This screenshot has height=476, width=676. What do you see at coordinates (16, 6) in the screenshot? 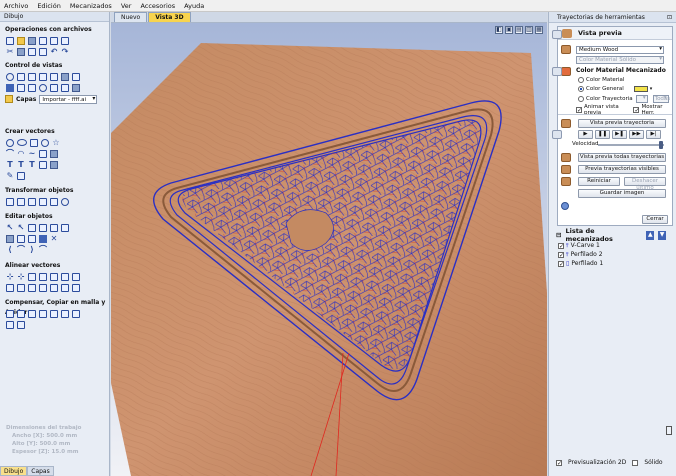
I see `menu-archivo: Archivo` at bounding box center [16, 6].